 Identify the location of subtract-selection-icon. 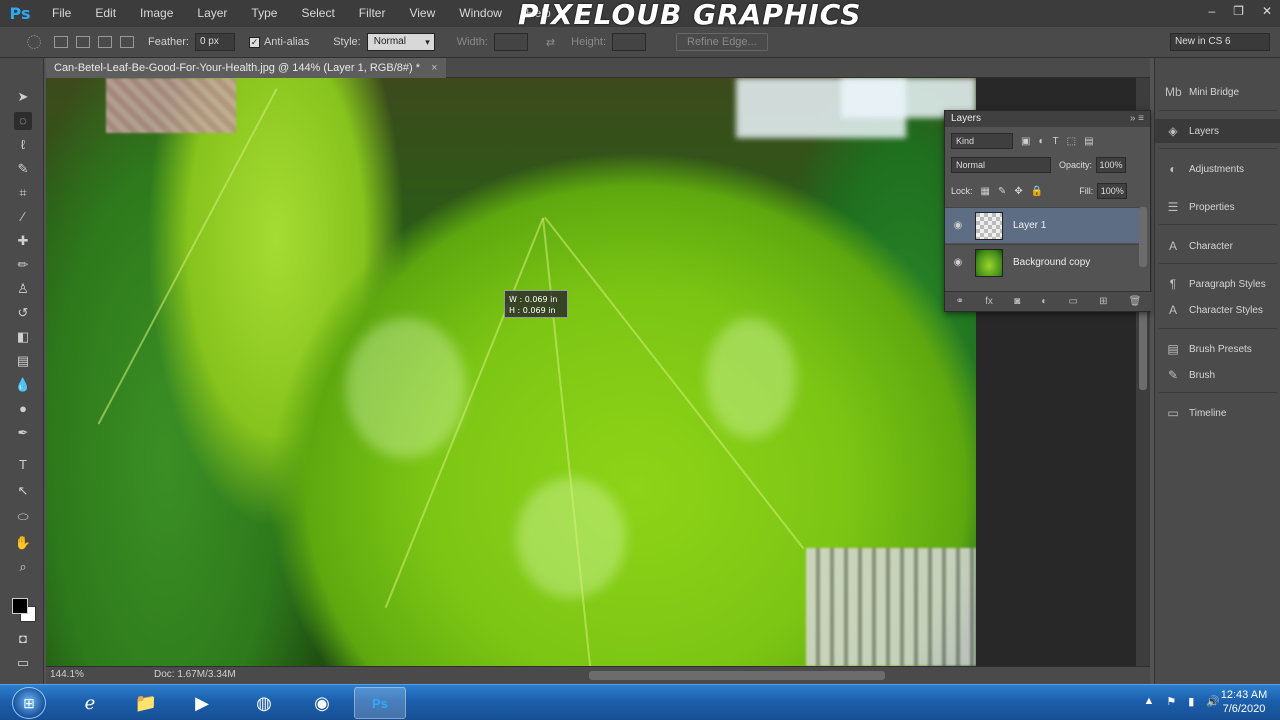
(105, 42).